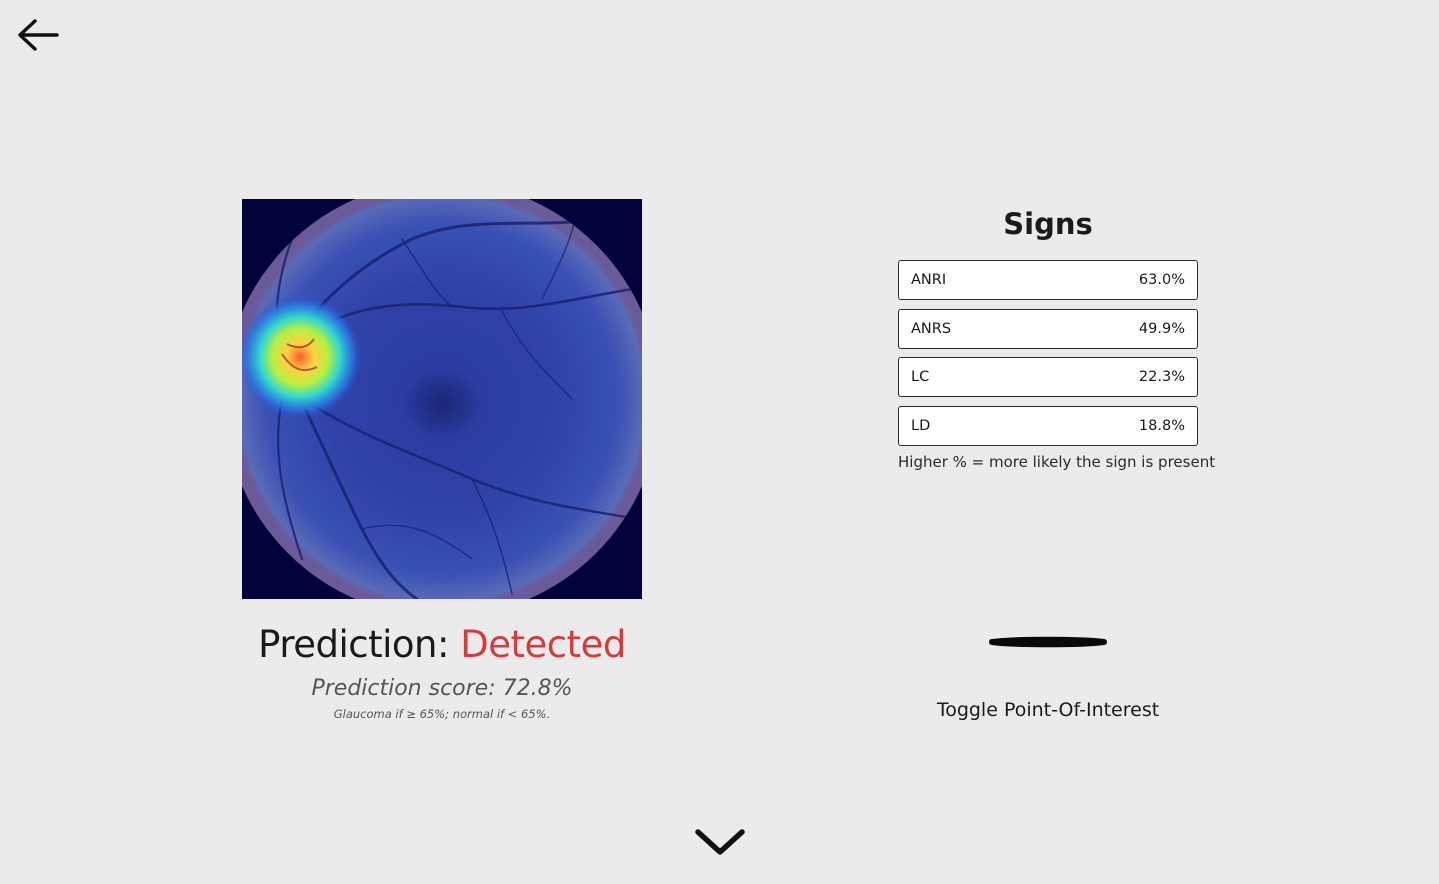  Describe the element at coordinates (442, 399) in the screenshot. I see `retina-heatmap-image` at that location.